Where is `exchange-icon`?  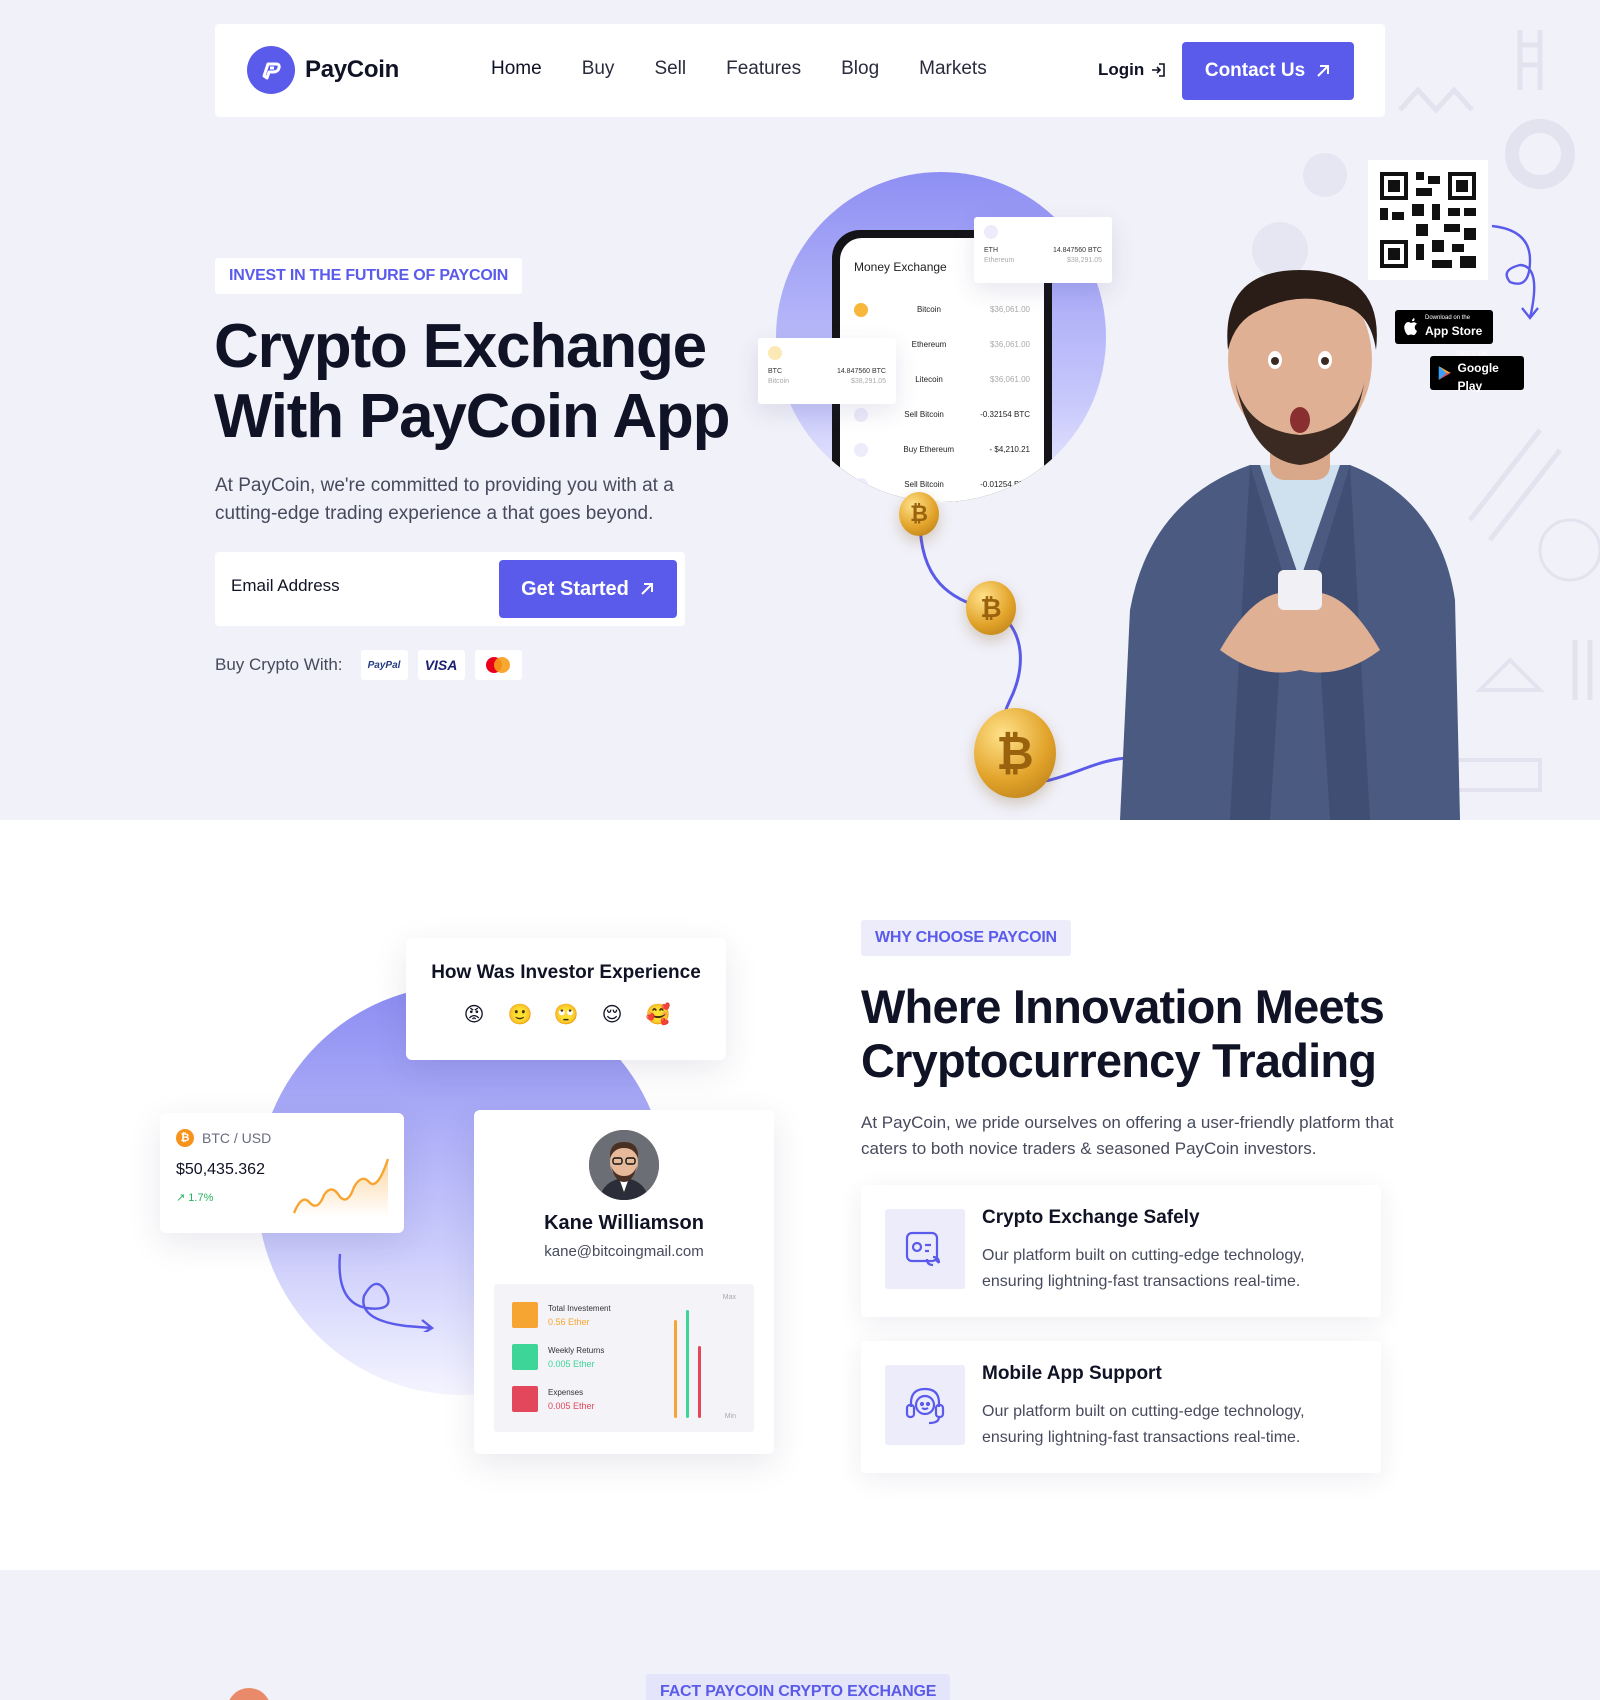 exchange-icon is located at coordinates (925, 1249).